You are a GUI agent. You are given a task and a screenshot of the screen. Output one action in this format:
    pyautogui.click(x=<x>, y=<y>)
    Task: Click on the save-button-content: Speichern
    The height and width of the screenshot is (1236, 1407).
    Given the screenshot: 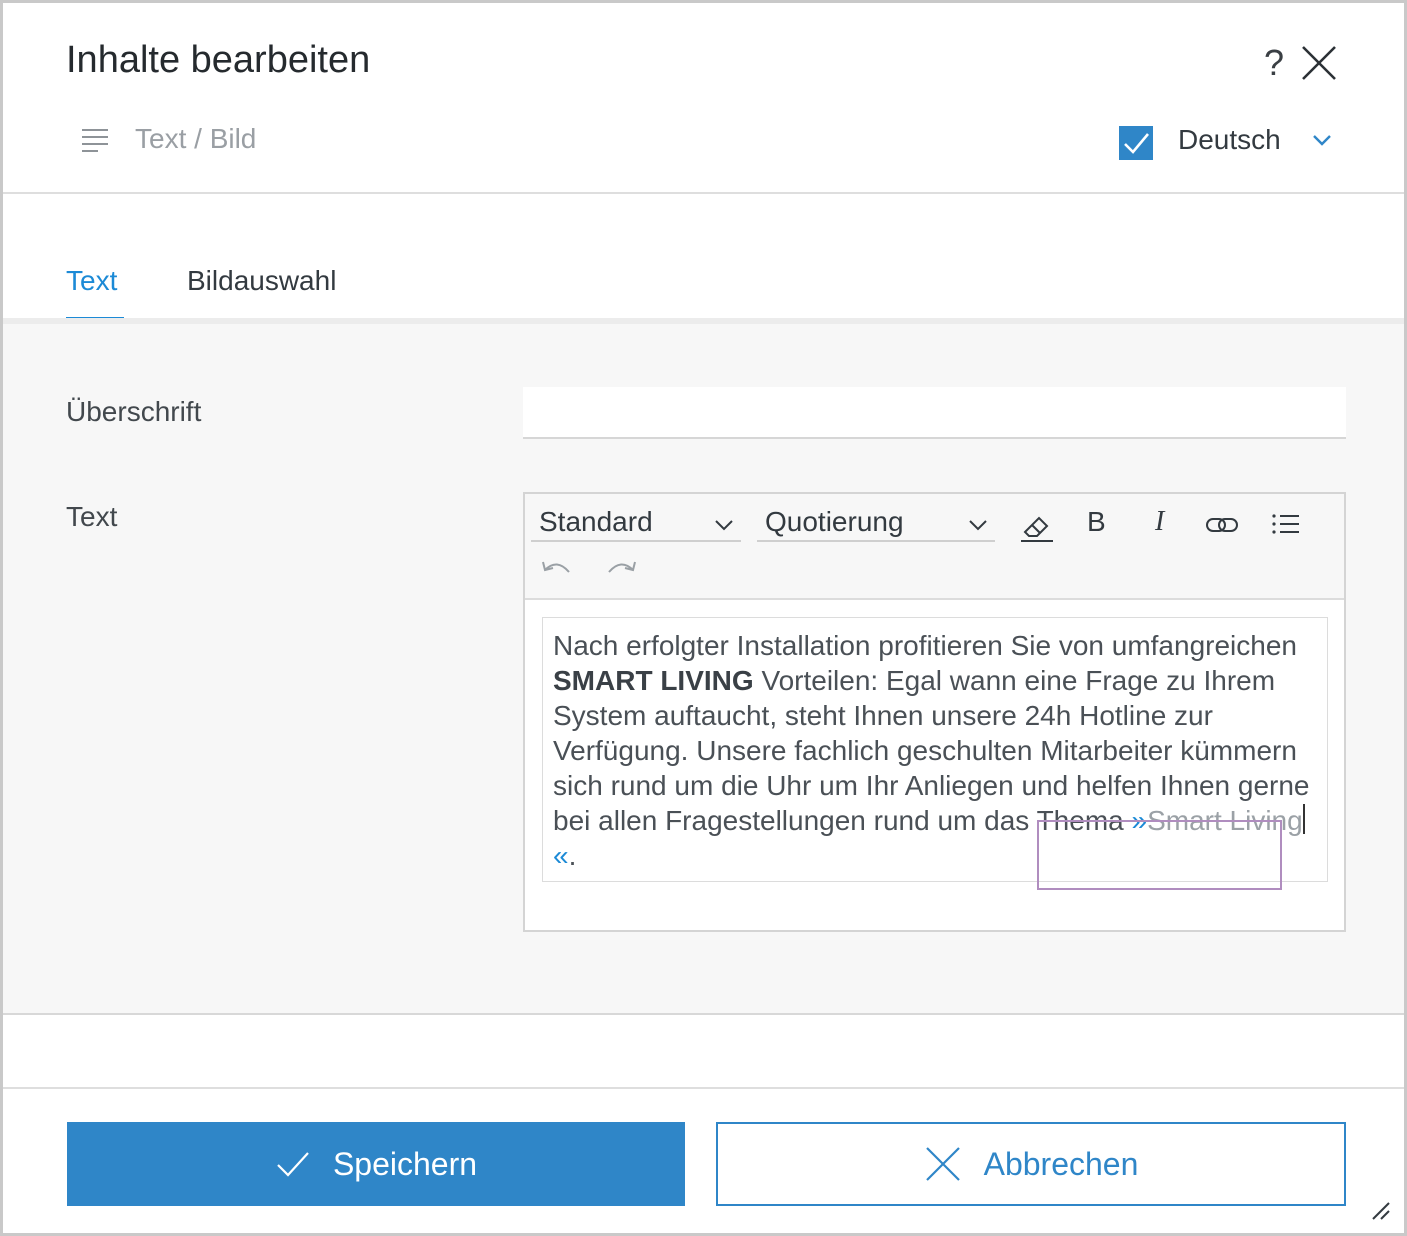 What is the action you would take?
    pyautogui.click(x=376, y=1164)
    